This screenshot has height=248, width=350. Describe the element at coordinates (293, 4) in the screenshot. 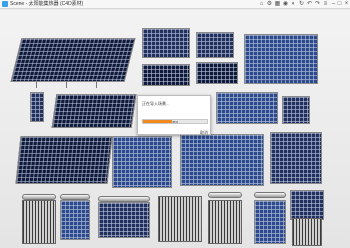

I see `eye-icon: ◐` at that location.